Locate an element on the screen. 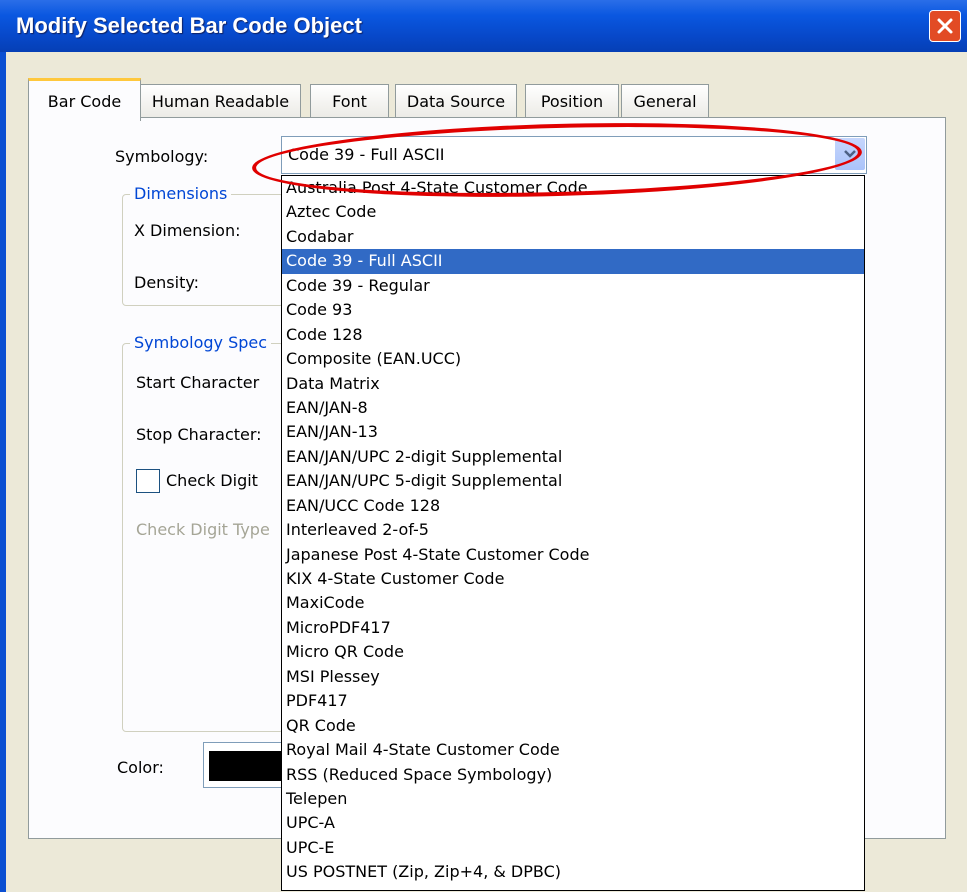  check-digit-checkbox is located at coordinates (148, 481).